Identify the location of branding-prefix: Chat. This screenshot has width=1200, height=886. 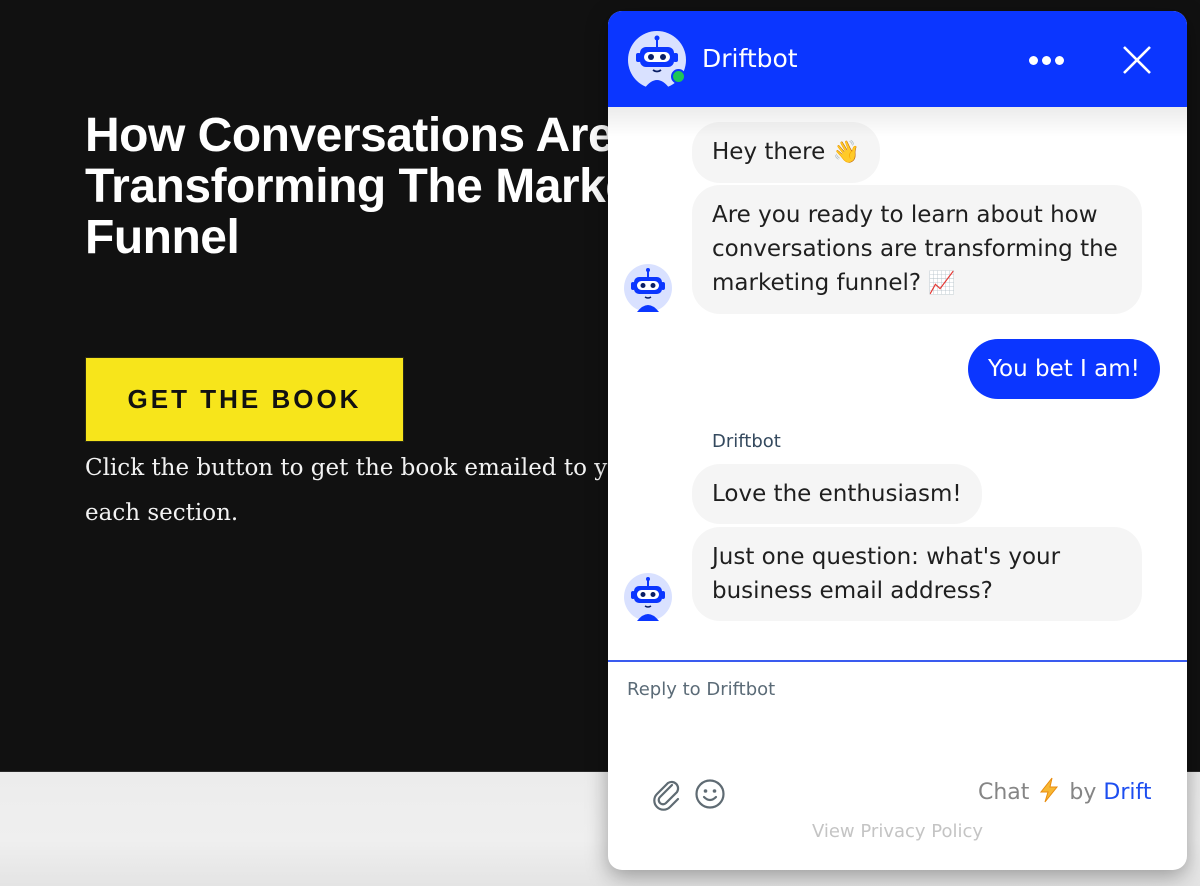
(1004, 792).